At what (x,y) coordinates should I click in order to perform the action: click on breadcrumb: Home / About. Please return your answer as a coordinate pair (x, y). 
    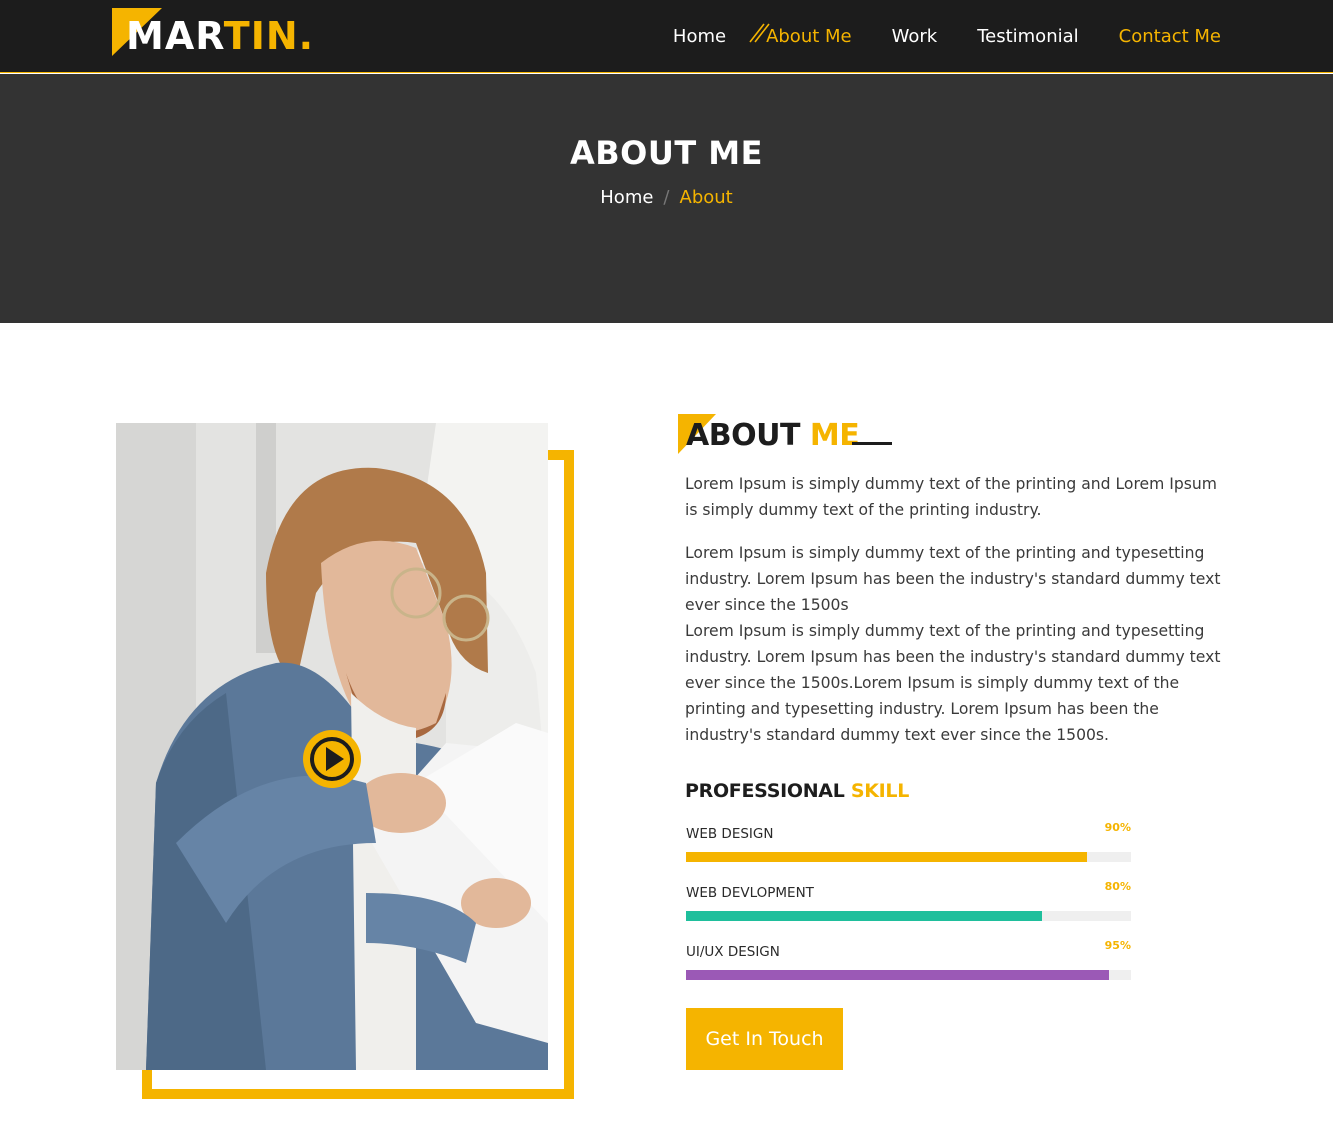
    Looking at the image, I should click on (666, 197).